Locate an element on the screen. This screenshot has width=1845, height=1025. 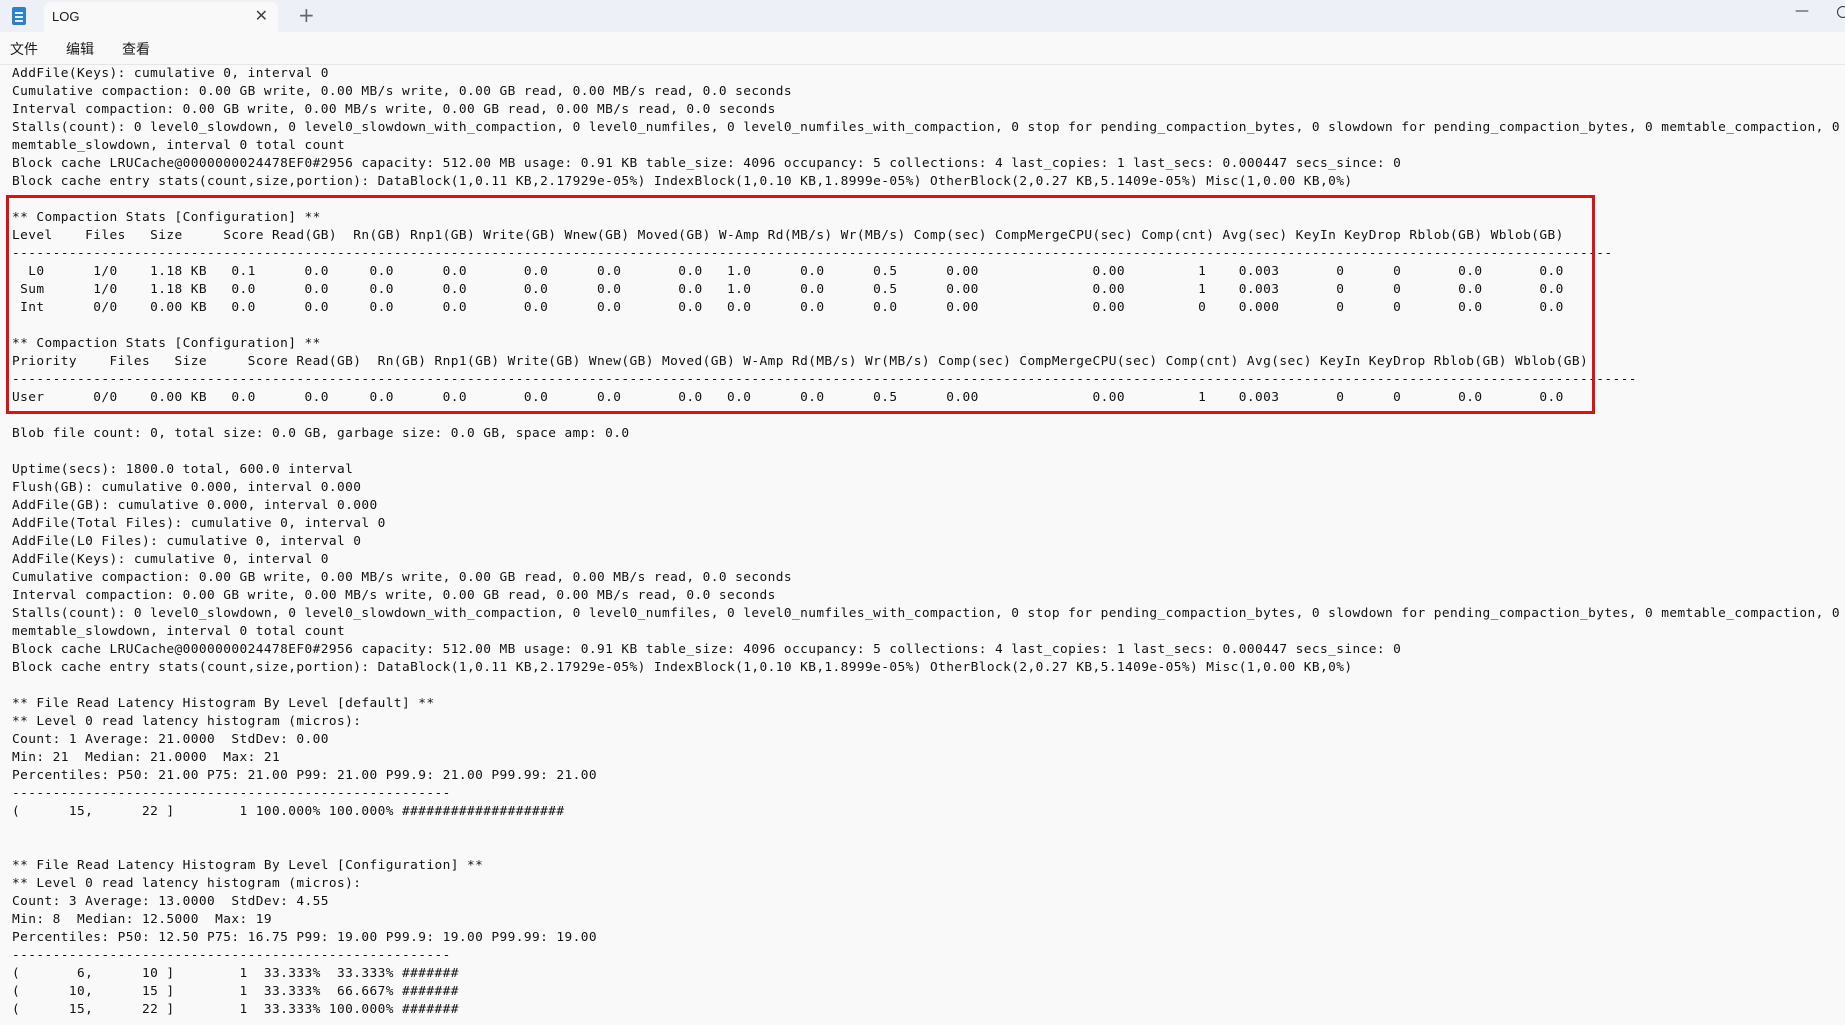
log-line: ( 15, 22 ] 1 33.333% 100.000% ####### is located at coordinates (235, 1009).